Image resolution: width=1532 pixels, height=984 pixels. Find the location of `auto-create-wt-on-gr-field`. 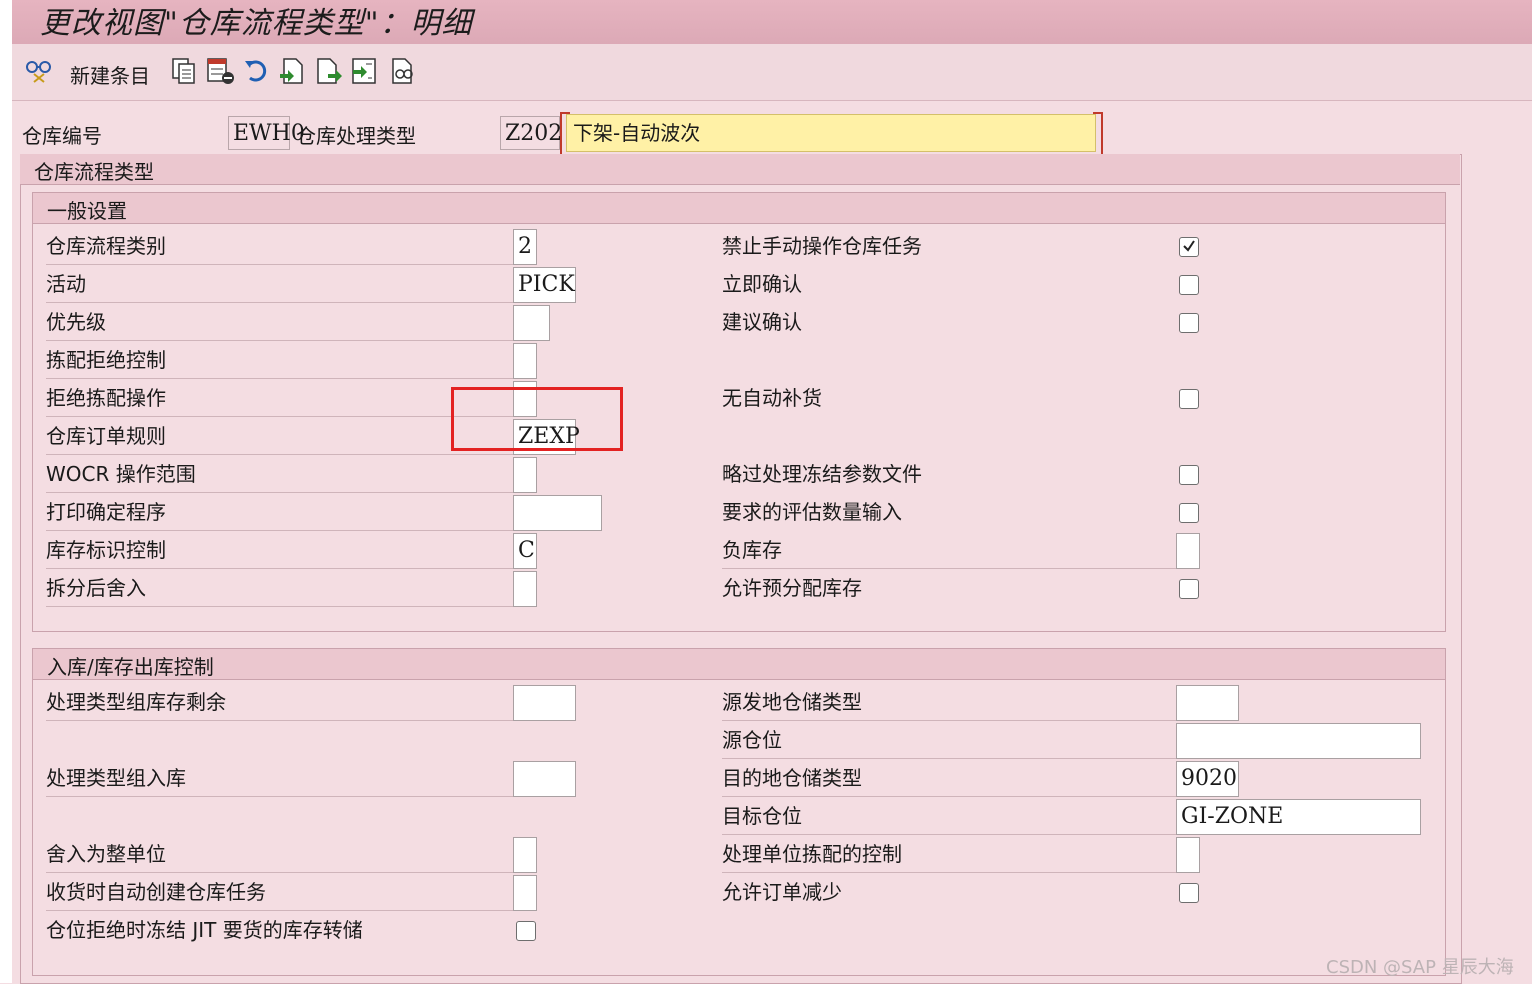

auto-create-wt-on-gr-field is located at coordinates (525, 893).